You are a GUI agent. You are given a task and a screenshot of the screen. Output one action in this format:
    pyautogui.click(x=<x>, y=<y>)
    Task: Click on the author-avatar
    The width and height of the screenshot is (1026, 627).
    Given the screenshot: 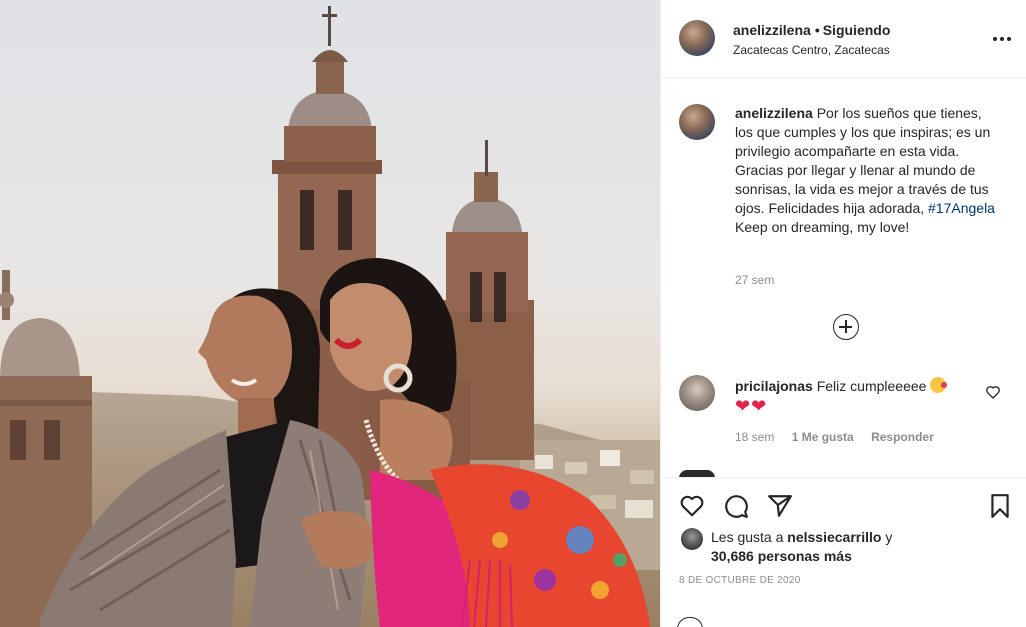 What is the action you would take?
    pyautogui.click(x=697, y=38)
    